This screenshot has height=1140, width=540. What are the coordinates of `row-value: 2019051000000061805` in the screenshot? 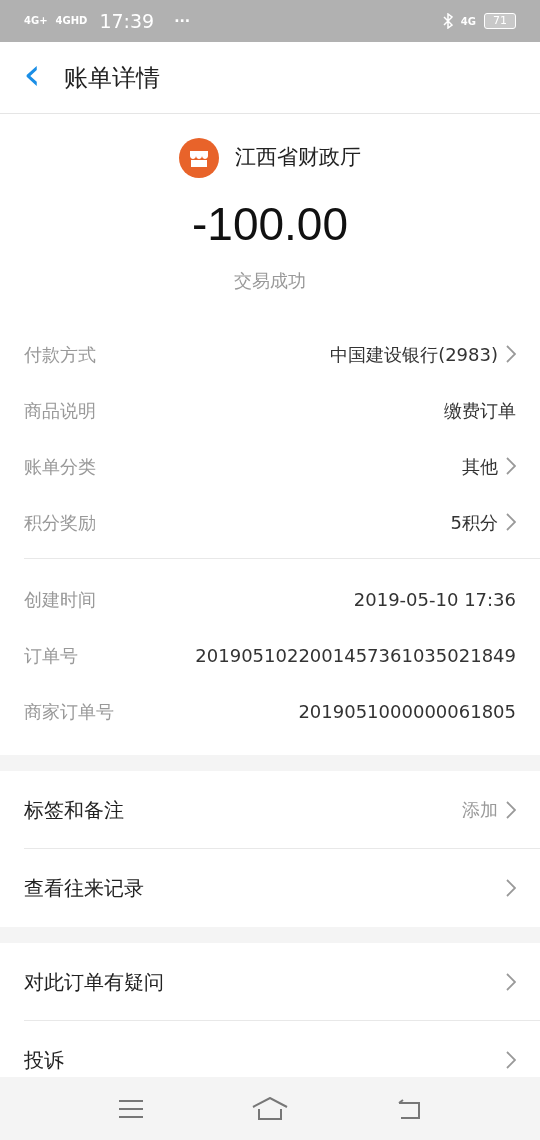 It's located at (407, 711).